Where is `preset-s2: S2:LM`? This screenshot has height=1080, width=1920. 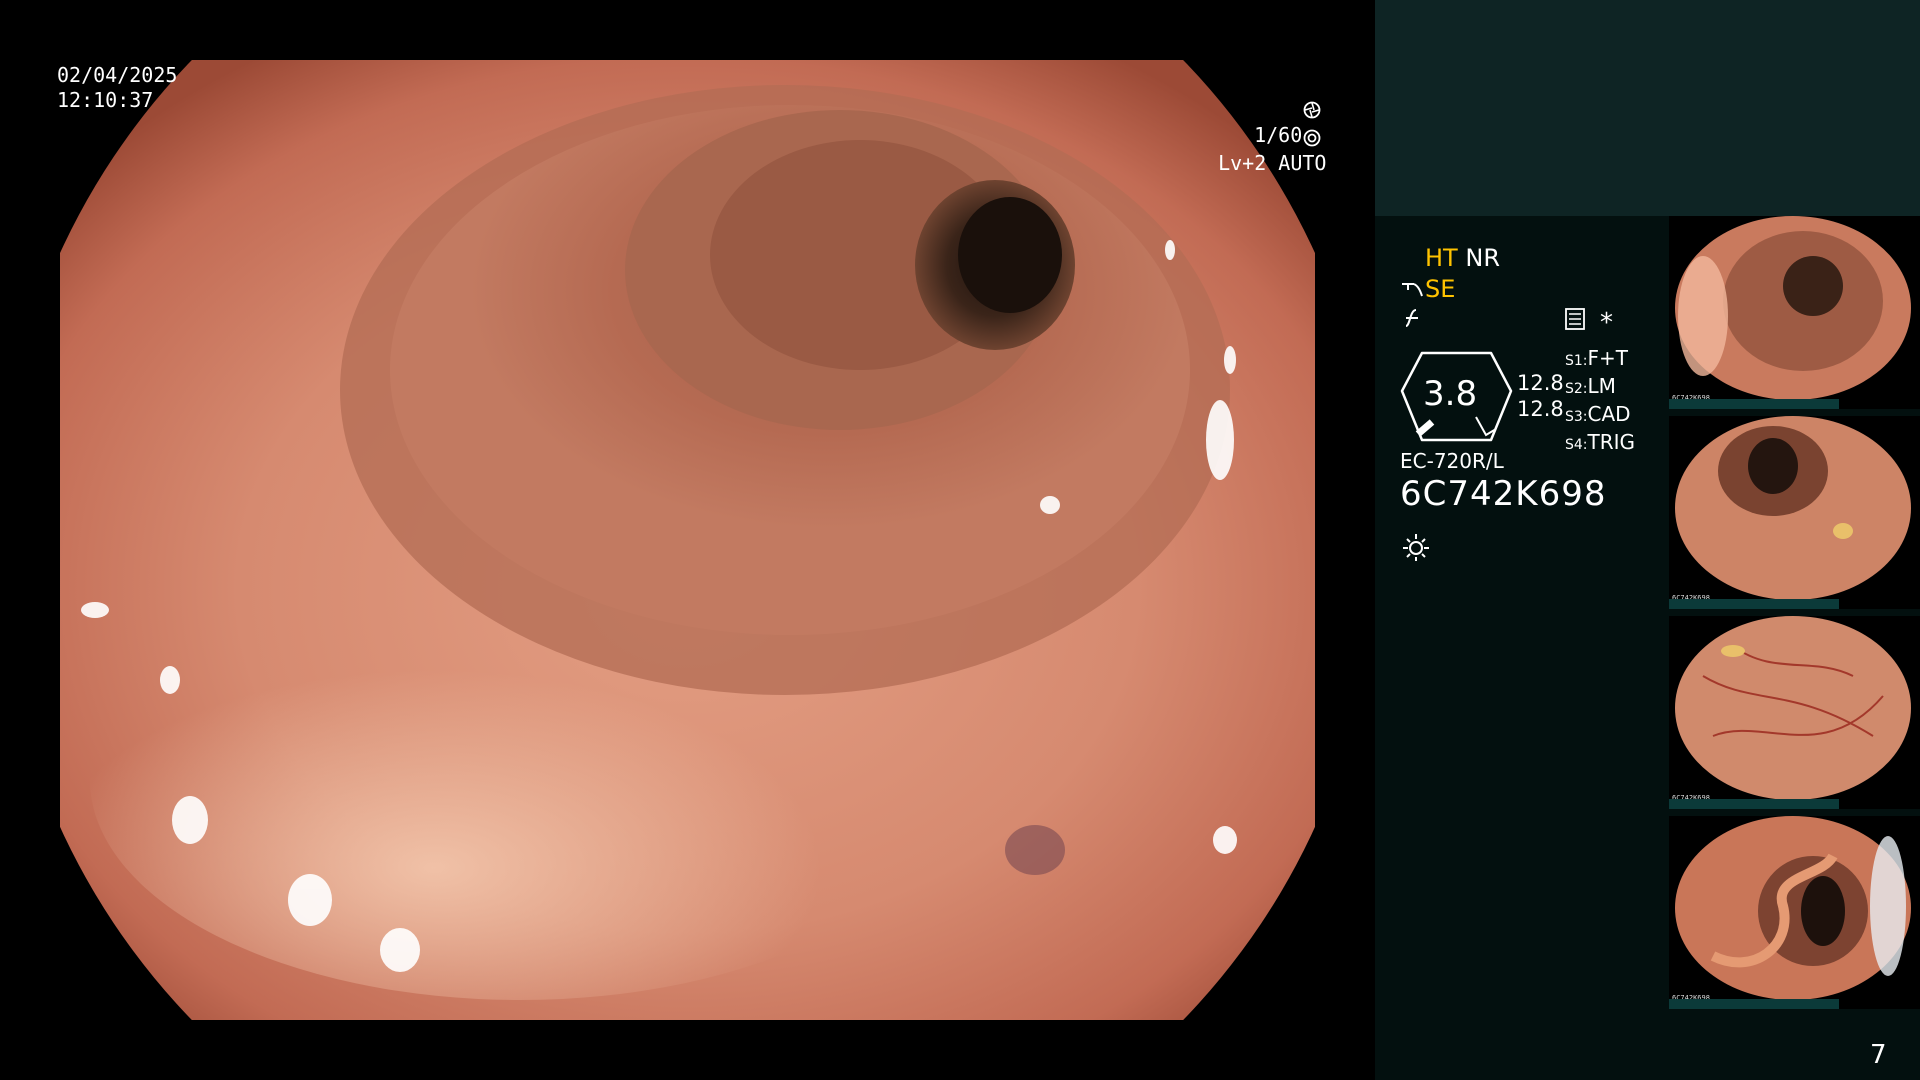
preset-s2: S2:LM is located at coordinates (1590, 386).